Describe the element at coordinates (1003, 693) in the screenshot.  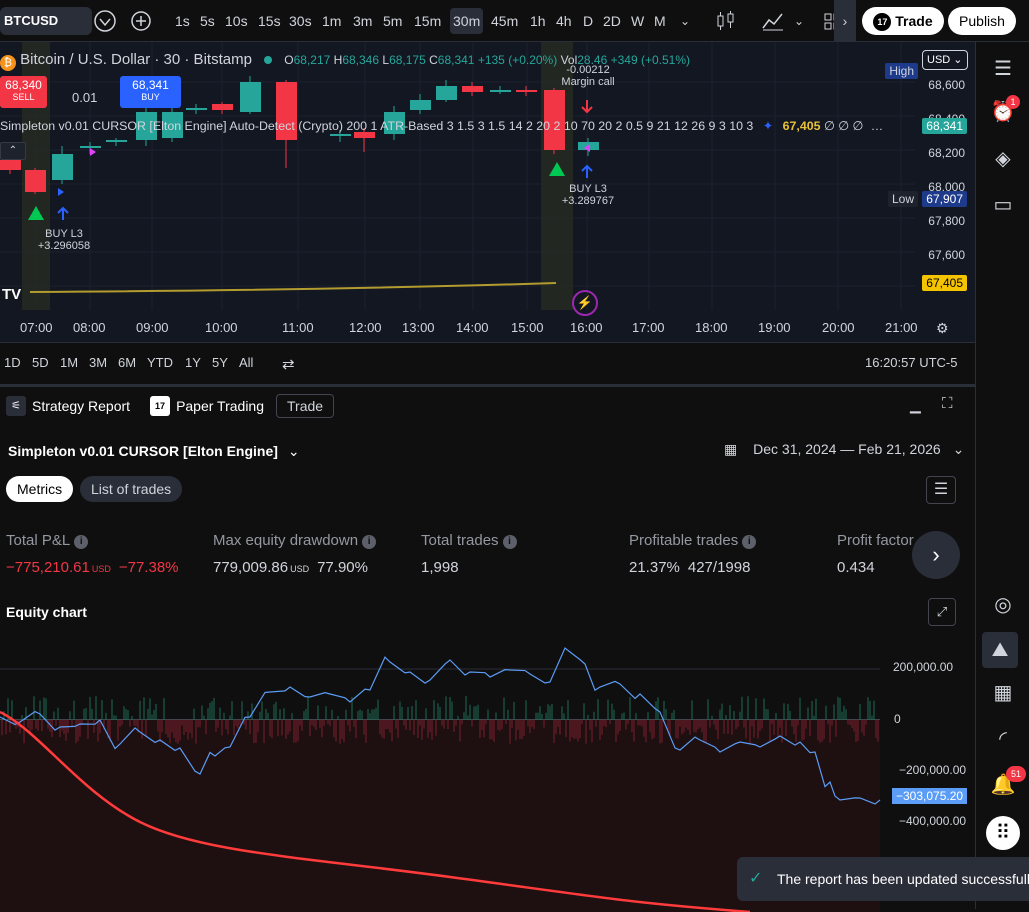
I see `calendar-icon: ▦` at that location.